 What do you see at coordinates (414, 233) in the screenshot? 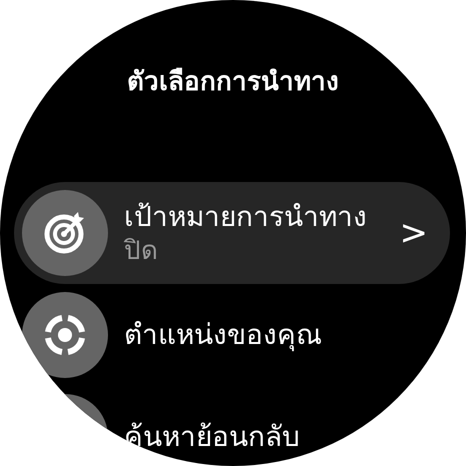
I see `chevron-icon: >` at bounding box center [414, 233].